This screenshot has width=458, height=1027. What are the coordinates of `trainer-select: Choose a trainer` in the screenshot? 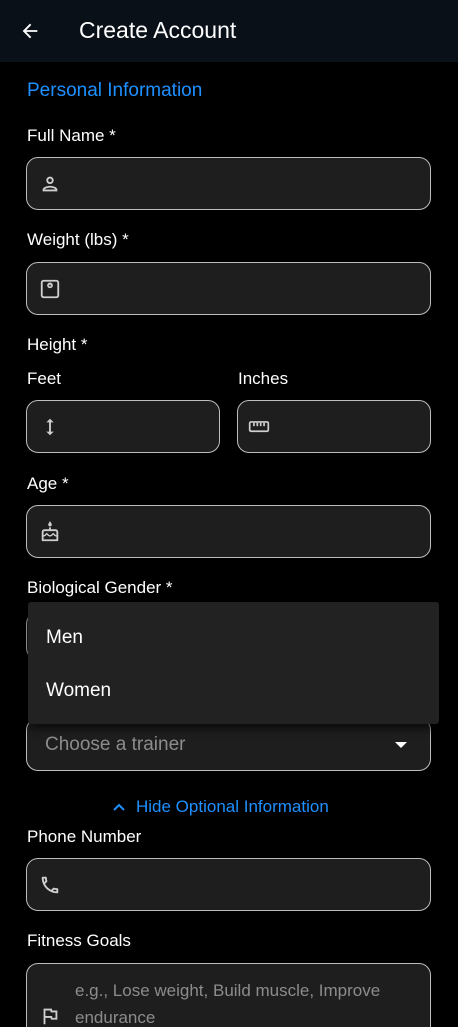 It's located at (228, 744).